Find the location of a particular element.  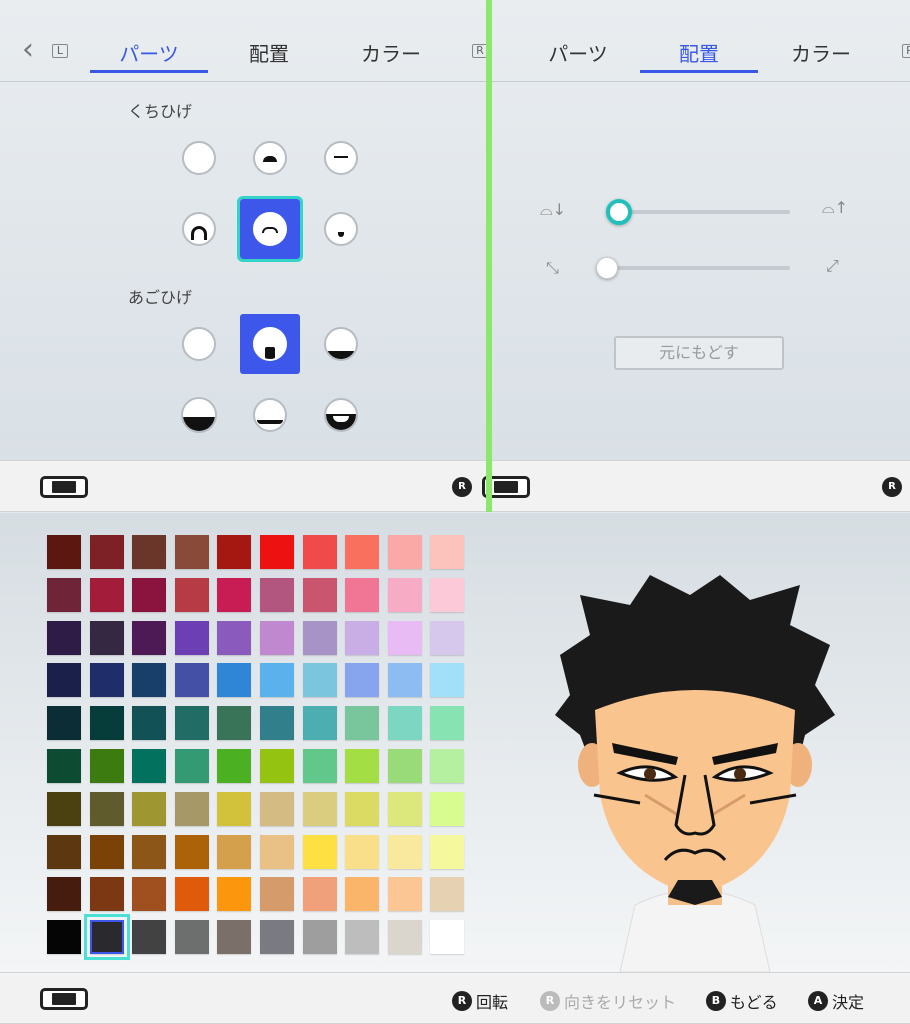

tab-color: カラー is located at coordinates (821, 52).